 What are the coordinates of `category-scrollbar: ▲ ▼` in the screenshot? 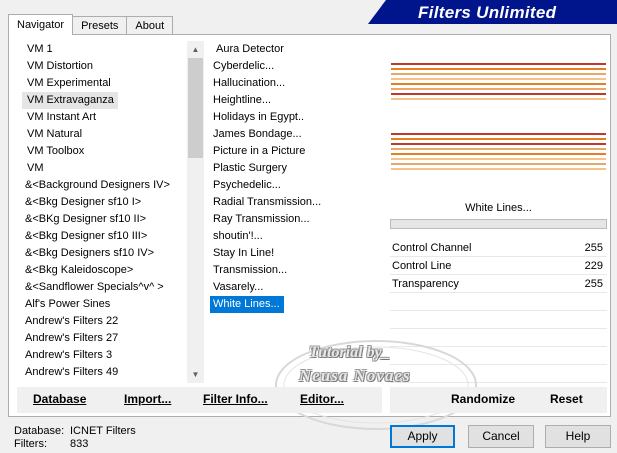 It's located at (195, 212).